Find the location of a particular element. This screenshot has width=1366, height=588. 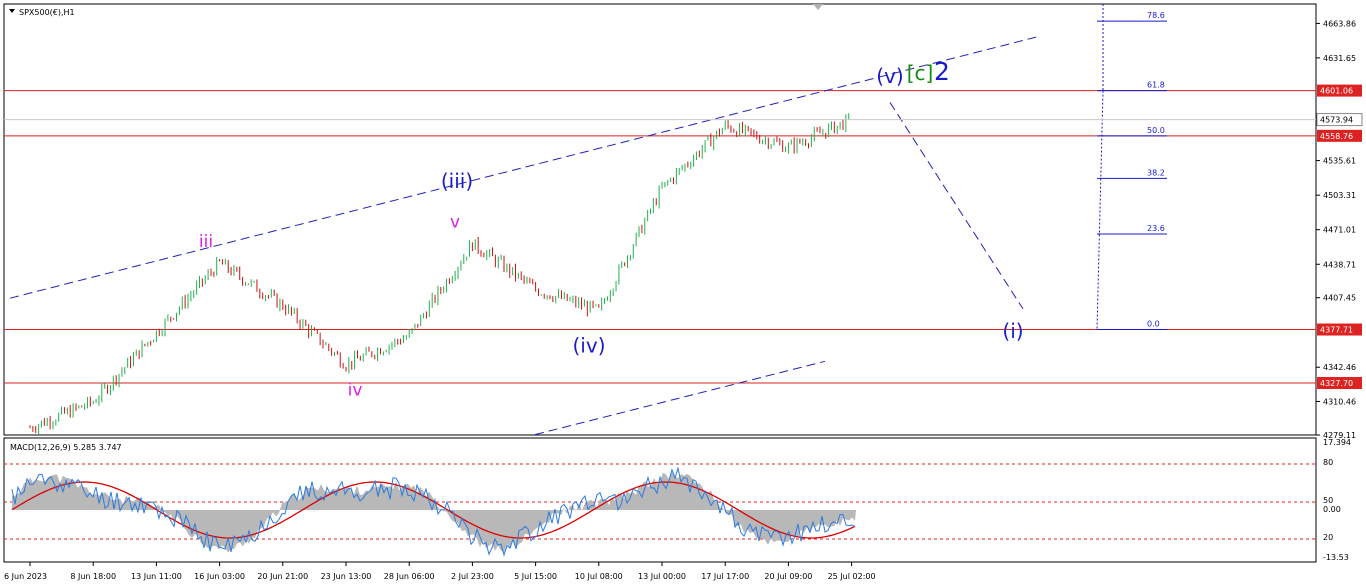

level-price-label: 4601.06 is located at coordinates (1336, 91).